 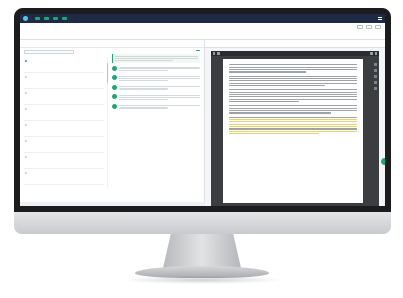 What do you see at coordinates (218, 53) in the screenshot?
I see `zoom-icon` at bounding box center [218, 53].